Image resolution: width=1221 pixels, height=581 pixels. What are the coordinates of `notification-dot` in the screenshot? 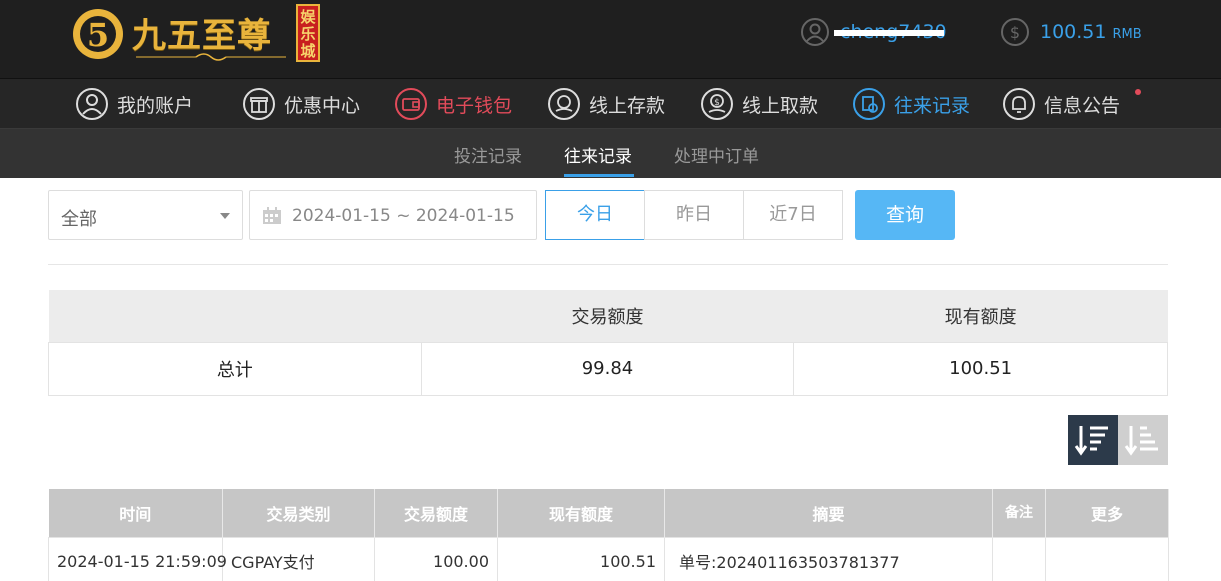 It's located at (1138, 92).